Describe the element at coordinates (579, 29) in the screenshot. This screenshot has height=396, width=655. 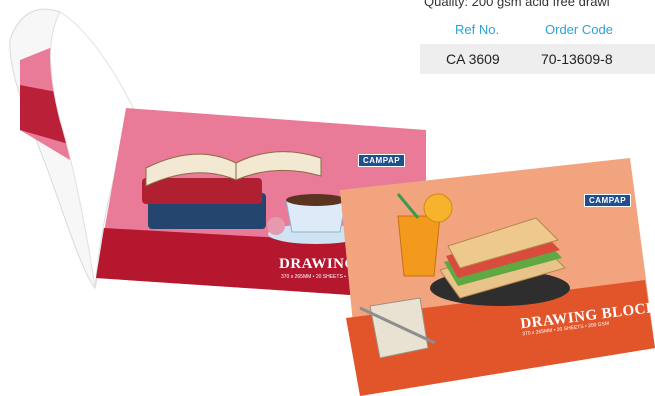
I see `order-code-header: Order Code` at that location.